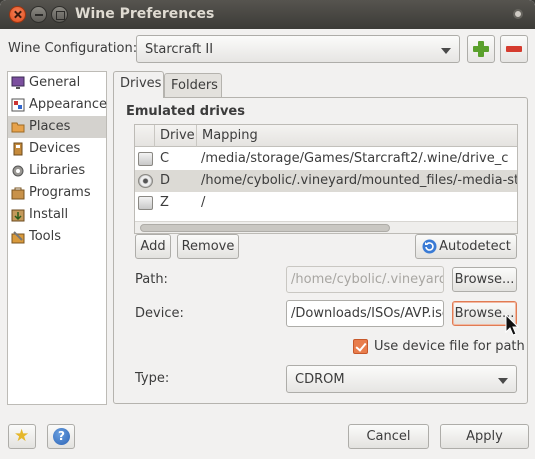 This screenshot has height=459, width=535. Describe the element at coordinates (145, 136) in the screenshot. I see `table-header-icon` at that location.